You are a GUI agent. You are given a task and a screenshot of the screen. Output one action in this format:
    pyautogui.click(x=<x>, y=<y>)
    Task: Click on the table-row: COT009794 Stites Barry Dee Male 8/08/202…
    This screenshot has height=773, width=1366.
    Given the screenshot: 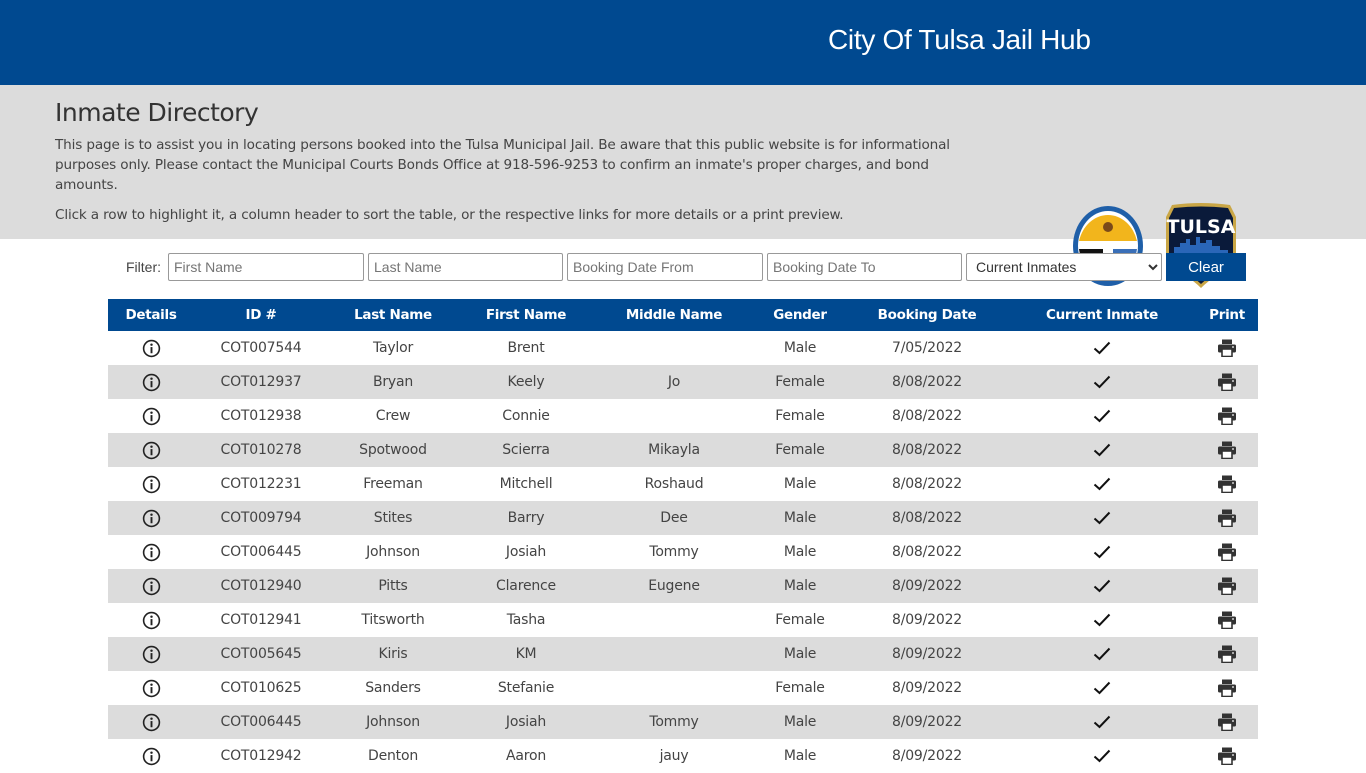 What is the action you would take?
    pyautogui.click(x=683, y=518)
    